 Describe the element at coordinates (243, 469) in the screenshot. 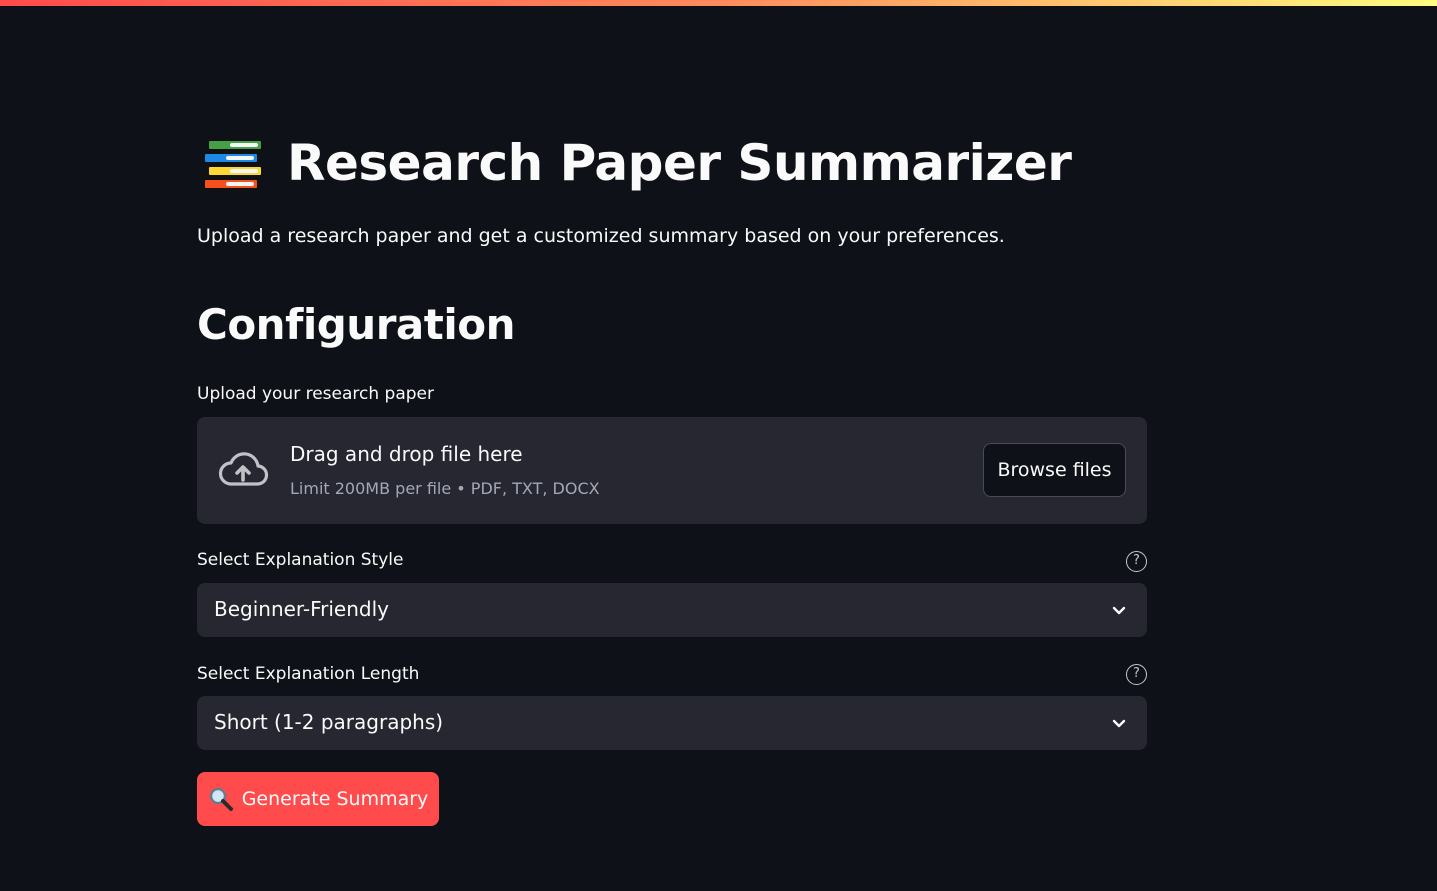

I see `cloud-upload-icon` at that location.